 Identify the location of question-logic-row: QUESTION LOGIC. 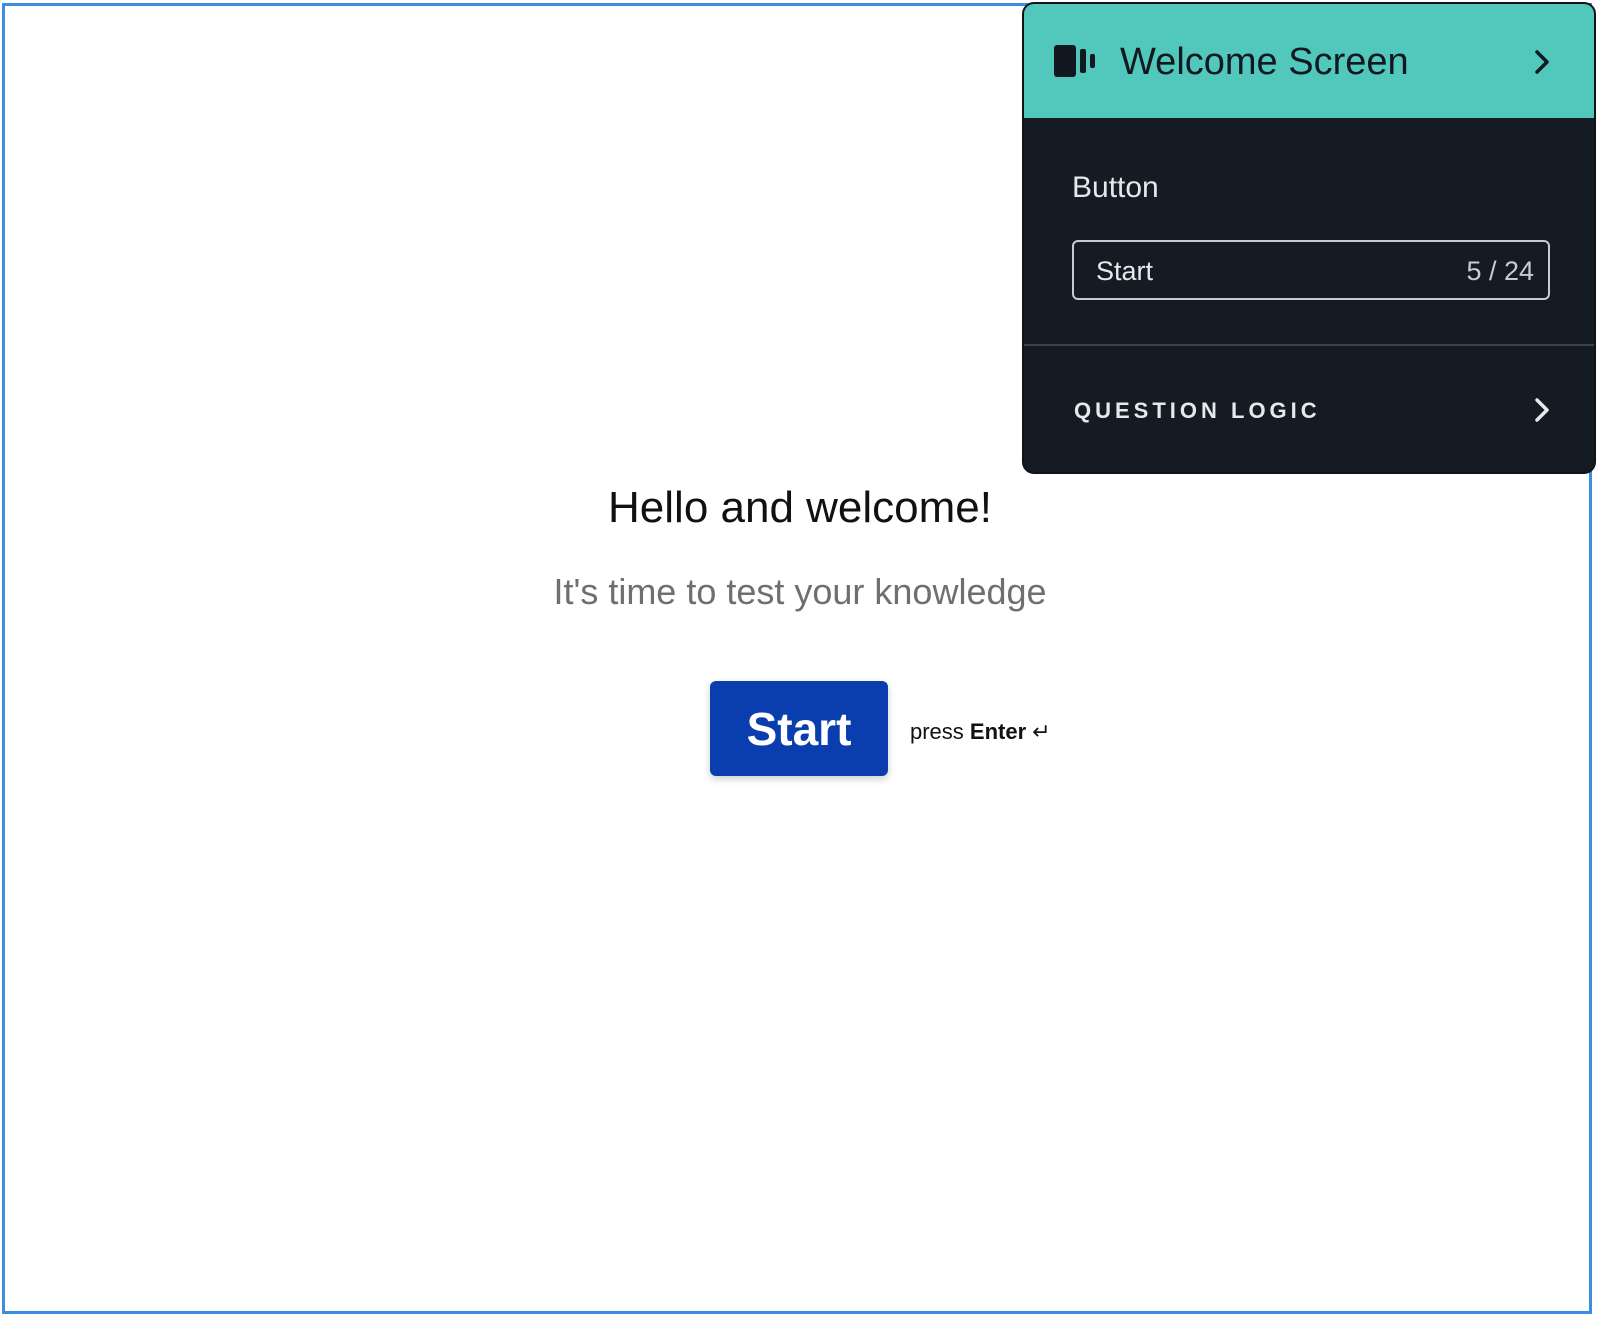
(1309, 409).